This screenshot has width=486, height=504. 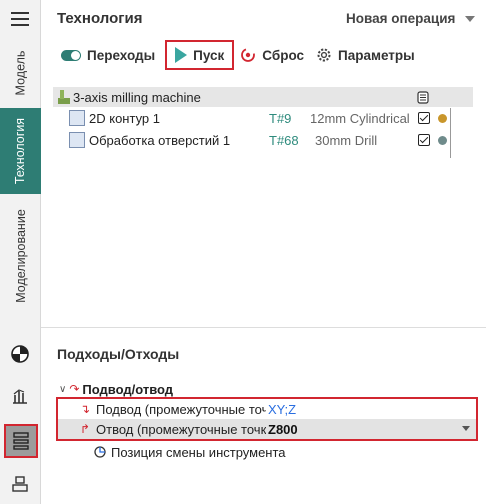 What do you see at coordinates (284, 140) in the screenshot?
I see `operation-tool: T#68` at bounding box center [284, 140].